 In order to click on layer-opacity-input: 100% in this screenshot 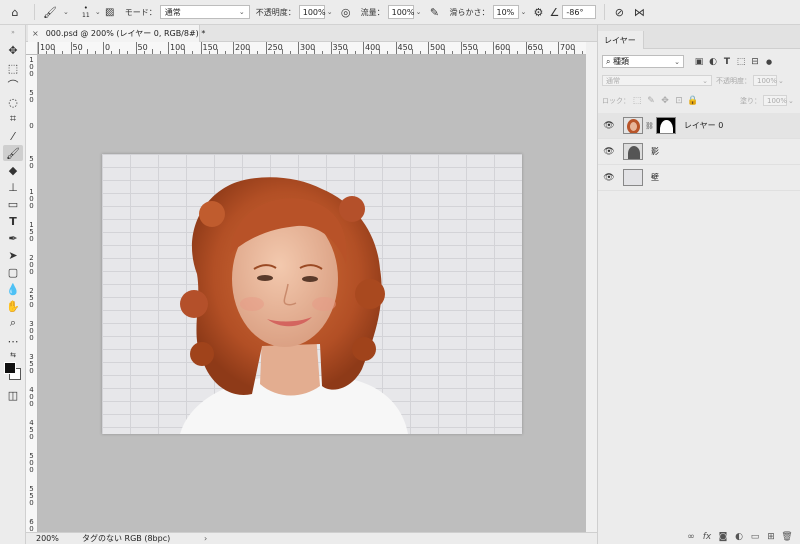, I will do `click(765, 80)`.